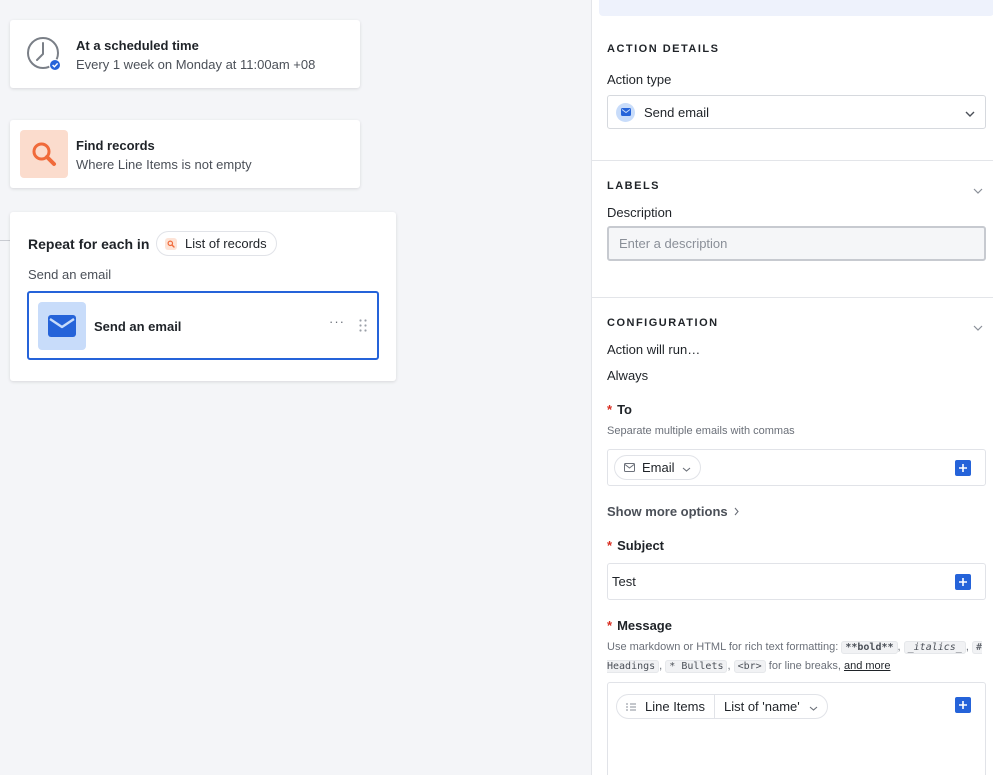  I want to click on line-items-label: Line Items, so click(675, 706).